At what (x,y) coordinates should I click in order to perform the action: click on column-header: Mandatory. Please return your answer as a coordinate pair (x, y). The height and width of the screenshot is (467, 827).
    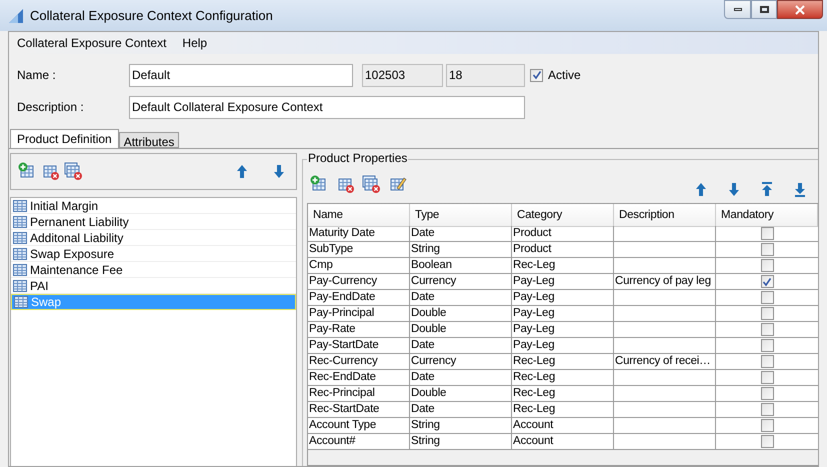
    Looking at the image, I should click on (767, 215).